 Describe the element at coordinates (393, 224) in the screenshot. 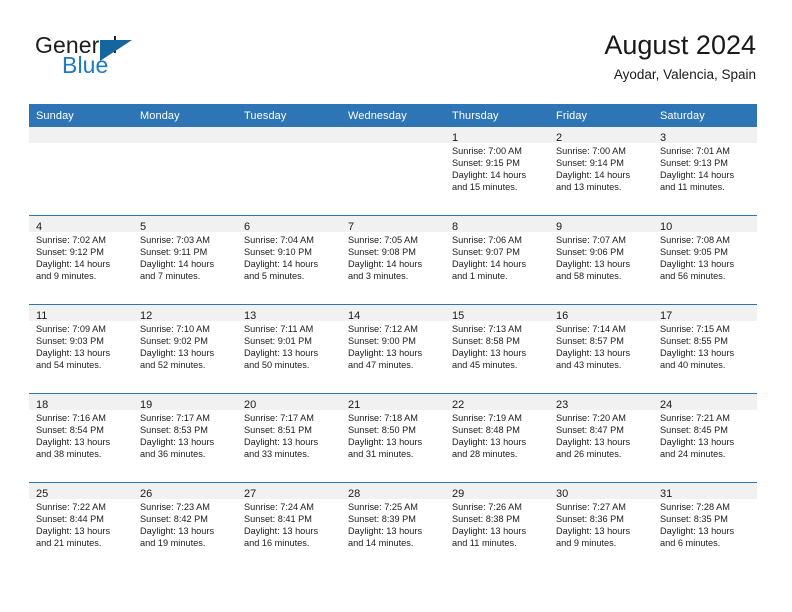

I see `day-number-band: 7` at that location.